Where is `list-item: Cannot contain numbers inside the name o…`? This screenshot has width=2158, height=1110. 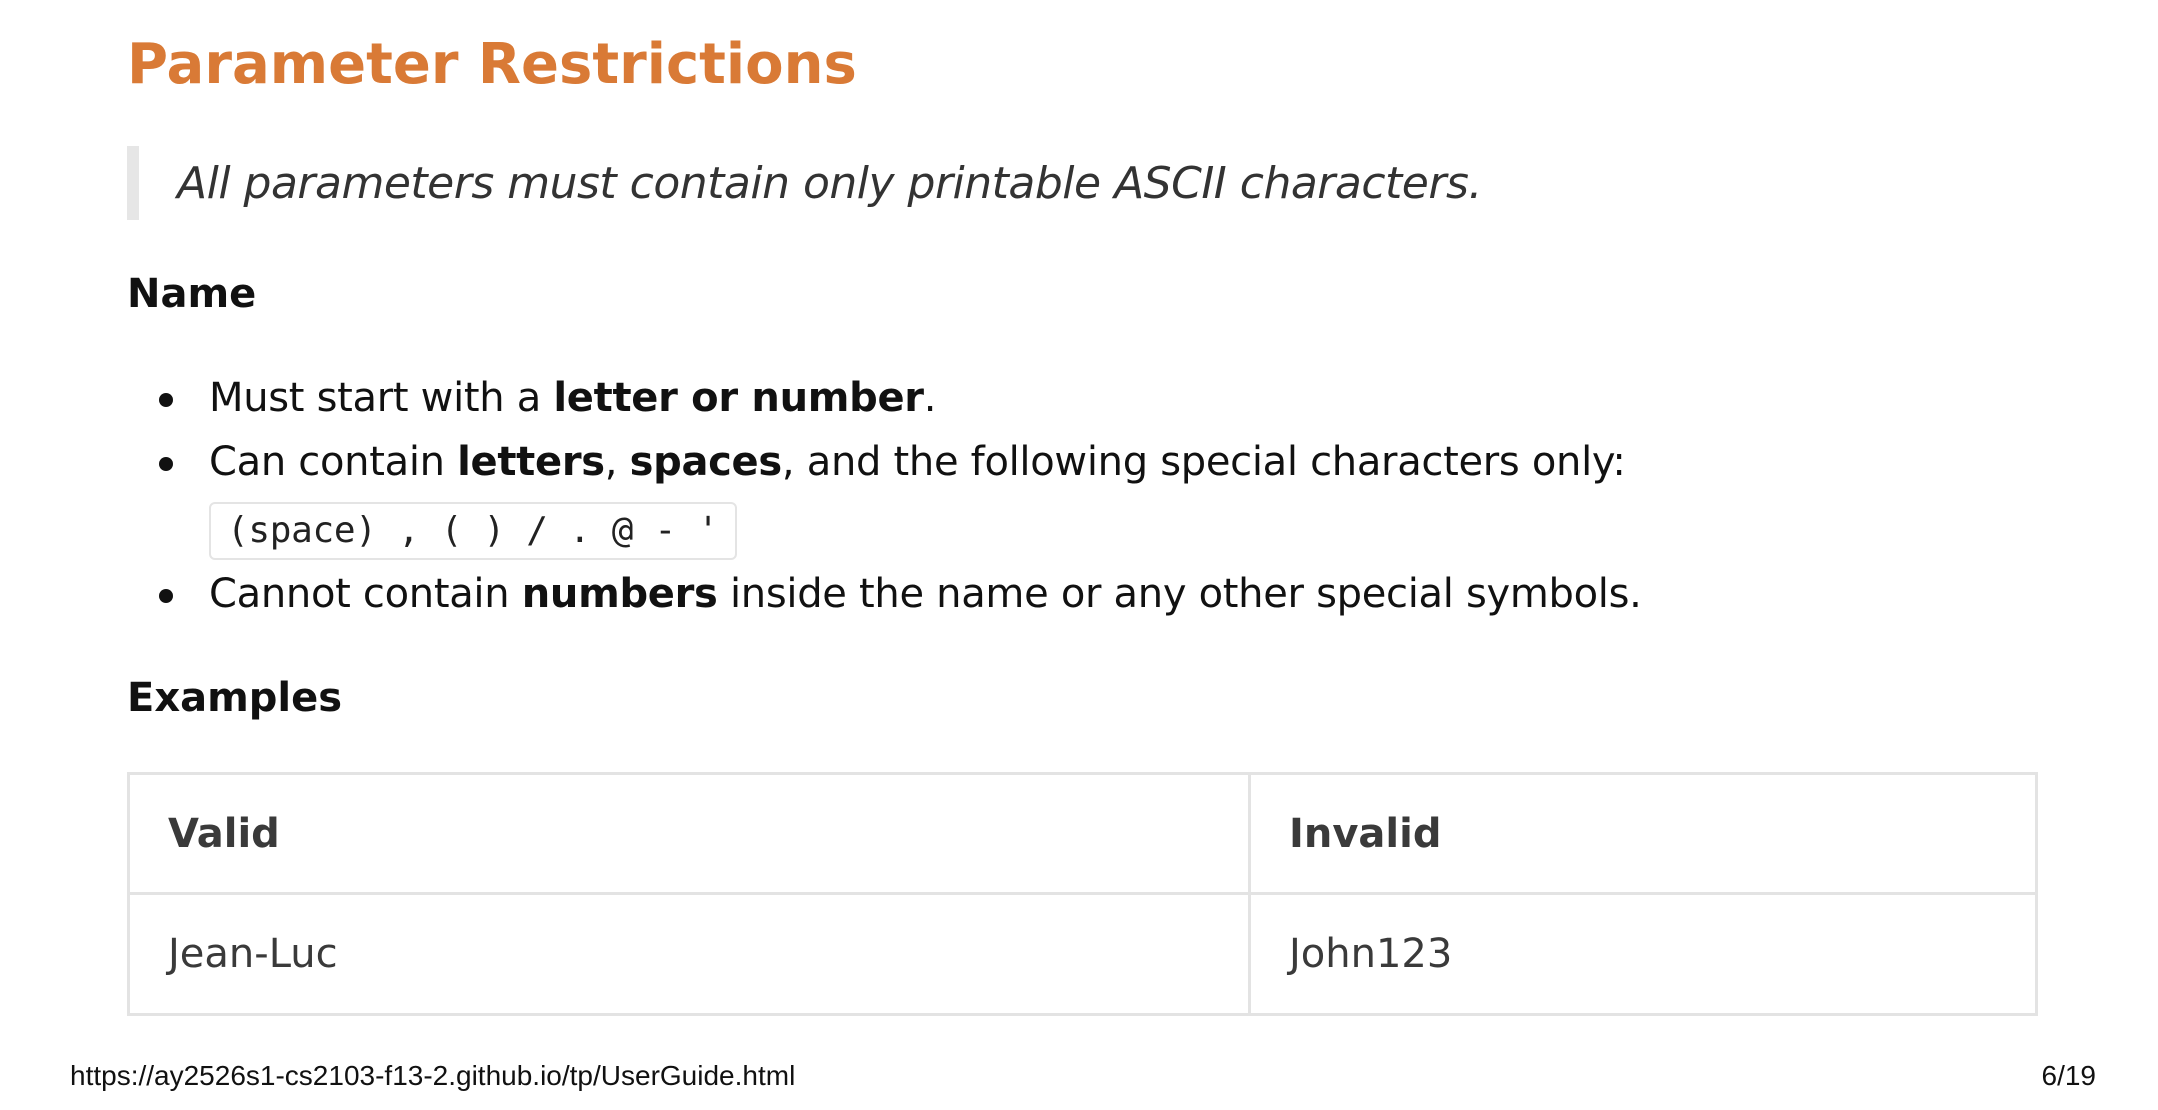
list-item: Cannot contain numbers inside the name o… is located at coordinates (1027, 598).